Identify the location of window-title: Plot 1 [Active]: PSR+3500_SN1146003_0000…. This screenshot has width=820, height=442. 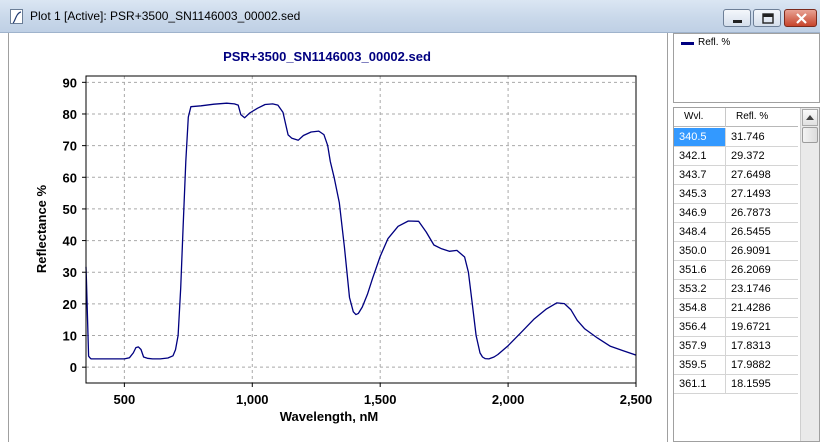
(165, 16).